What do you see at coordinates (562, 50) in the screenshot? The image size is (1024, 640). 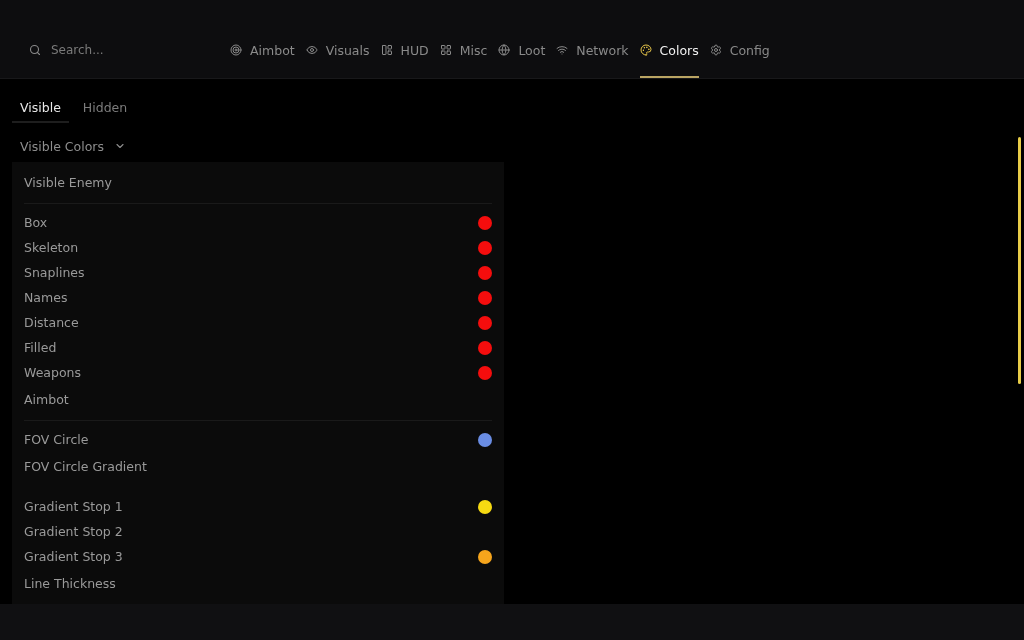 I see `wifi-icon` at bounding box center [562, 50].